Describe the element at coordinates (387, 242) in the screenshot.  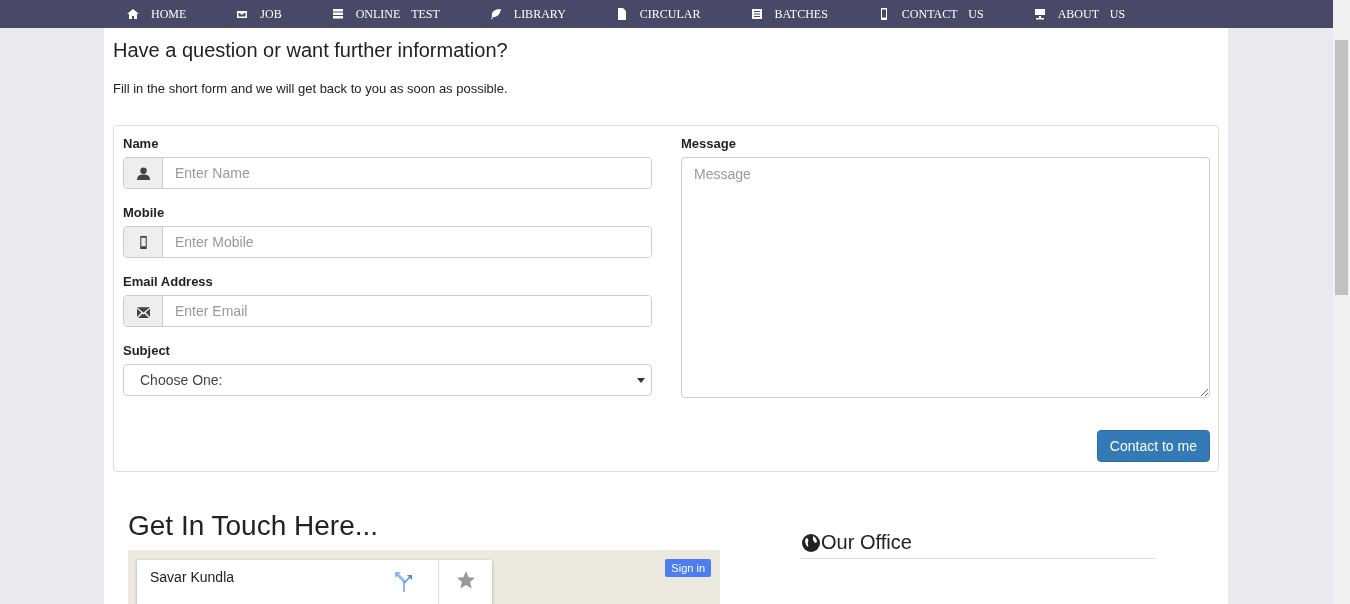
I see `input-field: Enter Mobile` at that location.